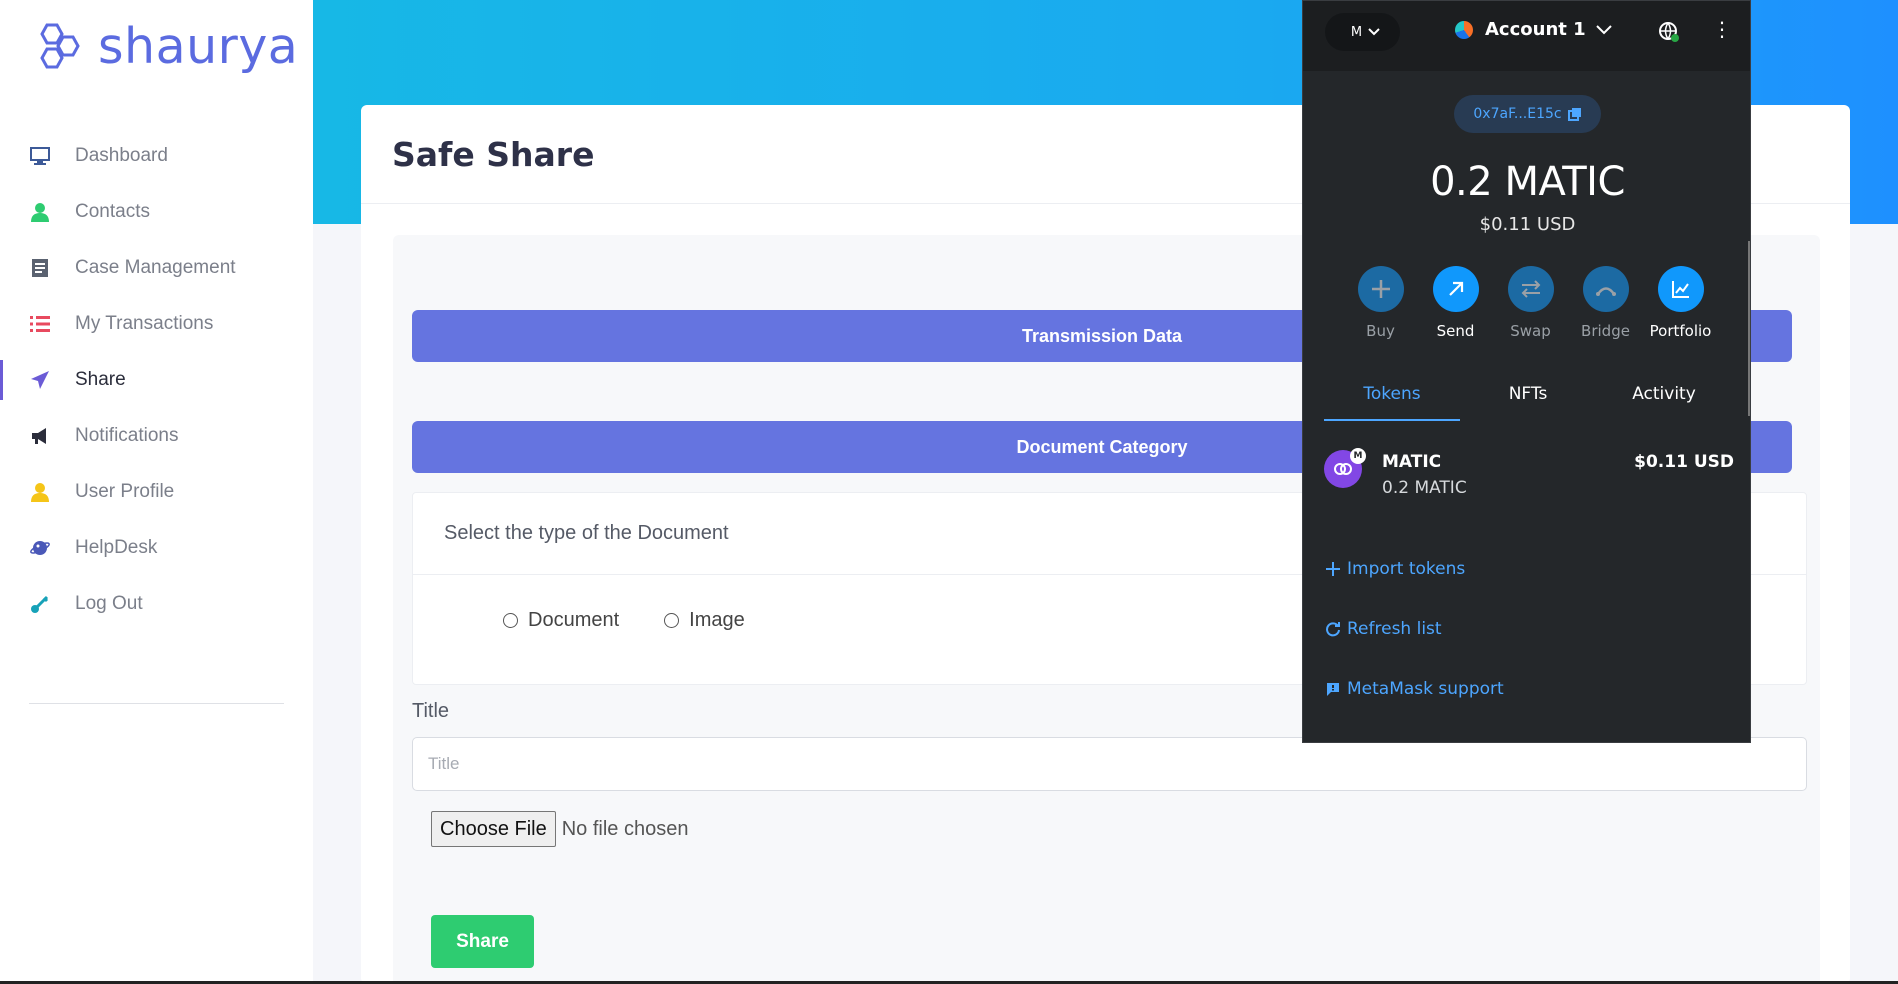 The height and width of the screenshot is (984, 1898). Describe the element at coordinates (40, 604) in the screenshot. I see `key-icon` at that location.